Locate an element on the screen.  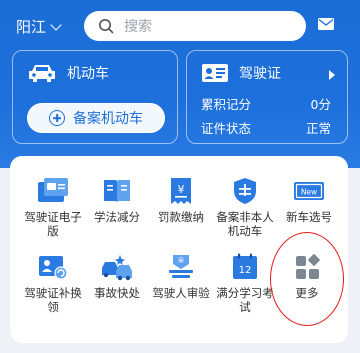
shield-record-icon is located at coordinates (245, 191).